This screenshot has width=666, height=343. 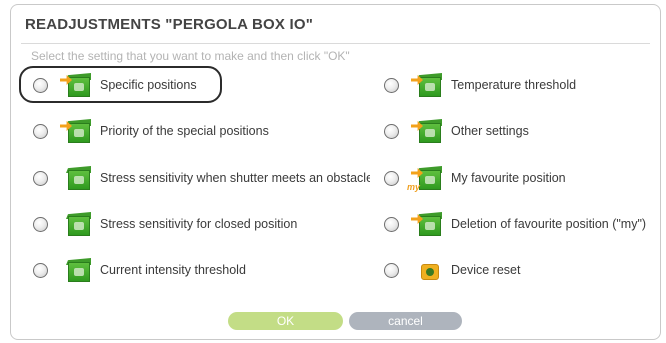 I want to click on option-specific-positions: Specific positions, so click(x=115, y=85).